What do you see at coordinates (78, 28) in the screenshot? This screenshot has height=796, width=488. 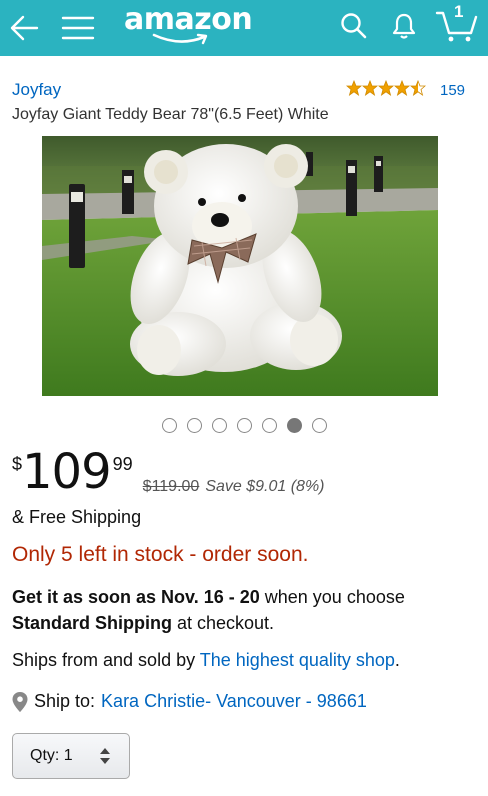 I see `hamburger-menu-icon` at bounding box center [78, 28].